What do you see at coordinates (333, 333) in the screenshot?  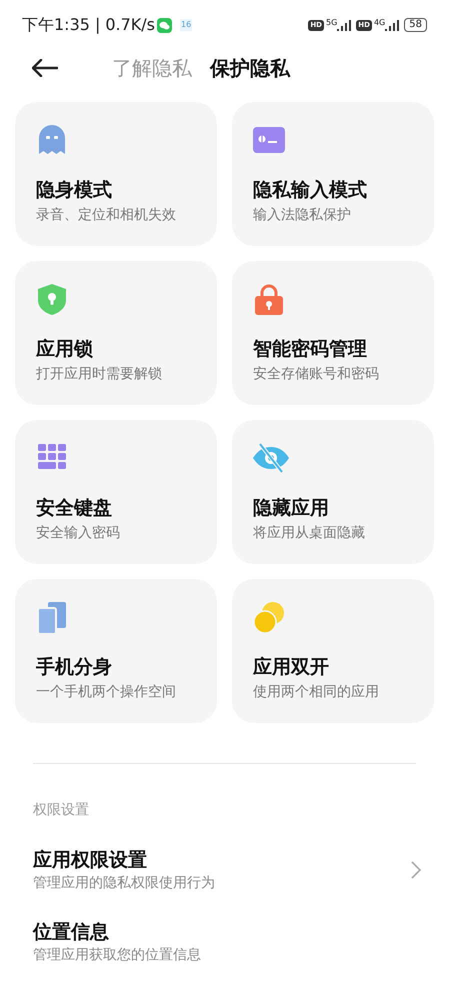 I see `feature-card: 智能密码管理 安全存储账号和密码` at bounding box center [333, 333].